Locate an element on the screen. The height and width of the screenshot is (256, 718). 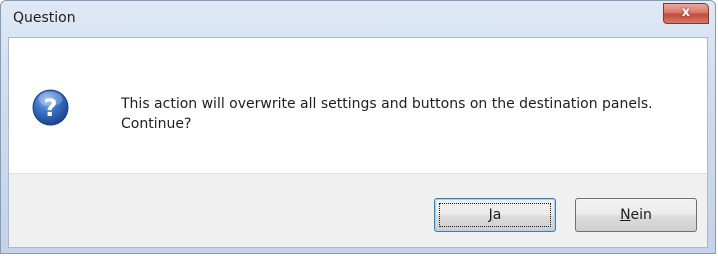
yes-button: Ja is located at coordinates (495, 215).